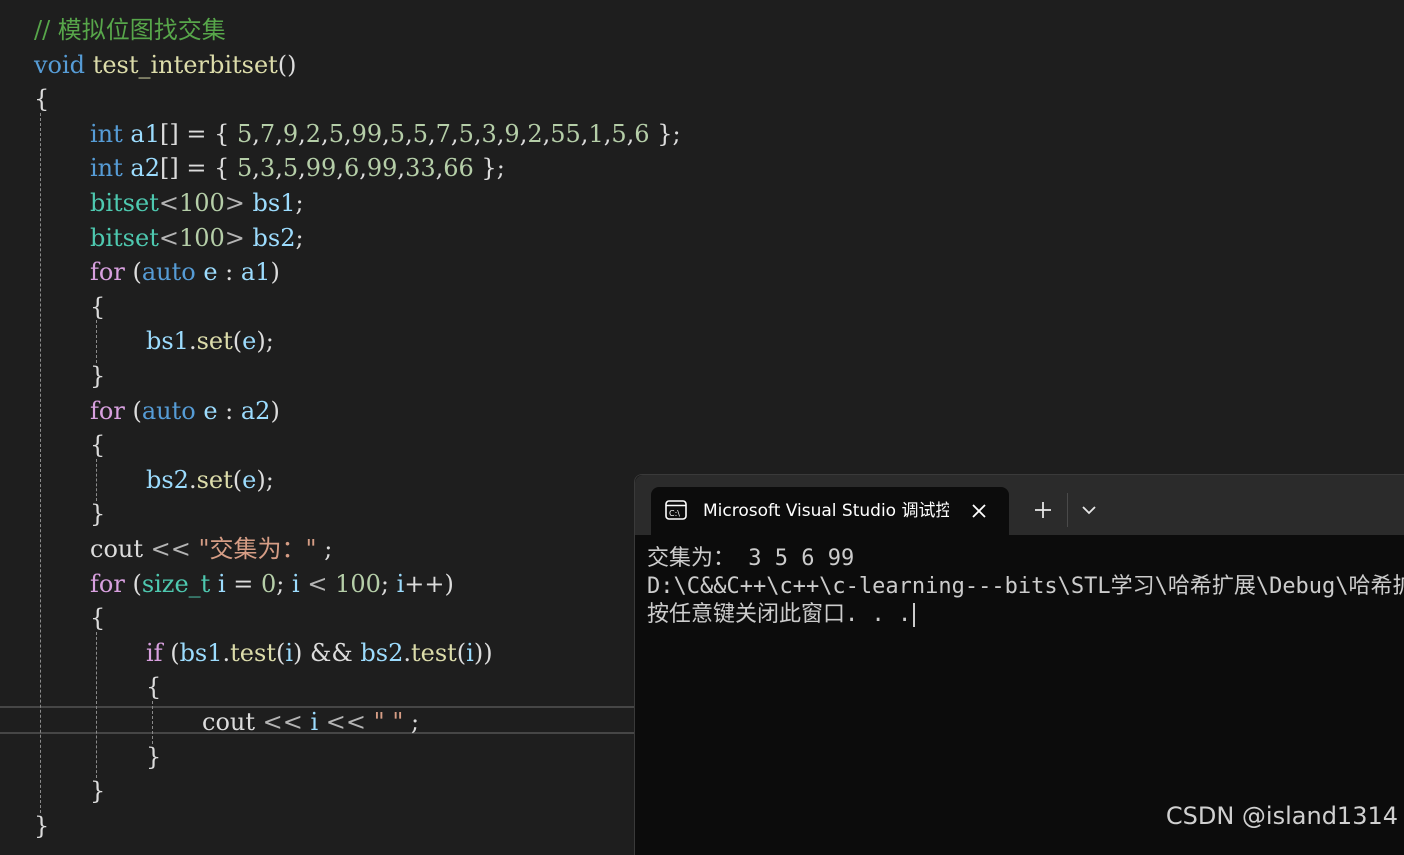 The image size is (1404, 855). I want to click on code-token: ) &&, so click(327, 652).